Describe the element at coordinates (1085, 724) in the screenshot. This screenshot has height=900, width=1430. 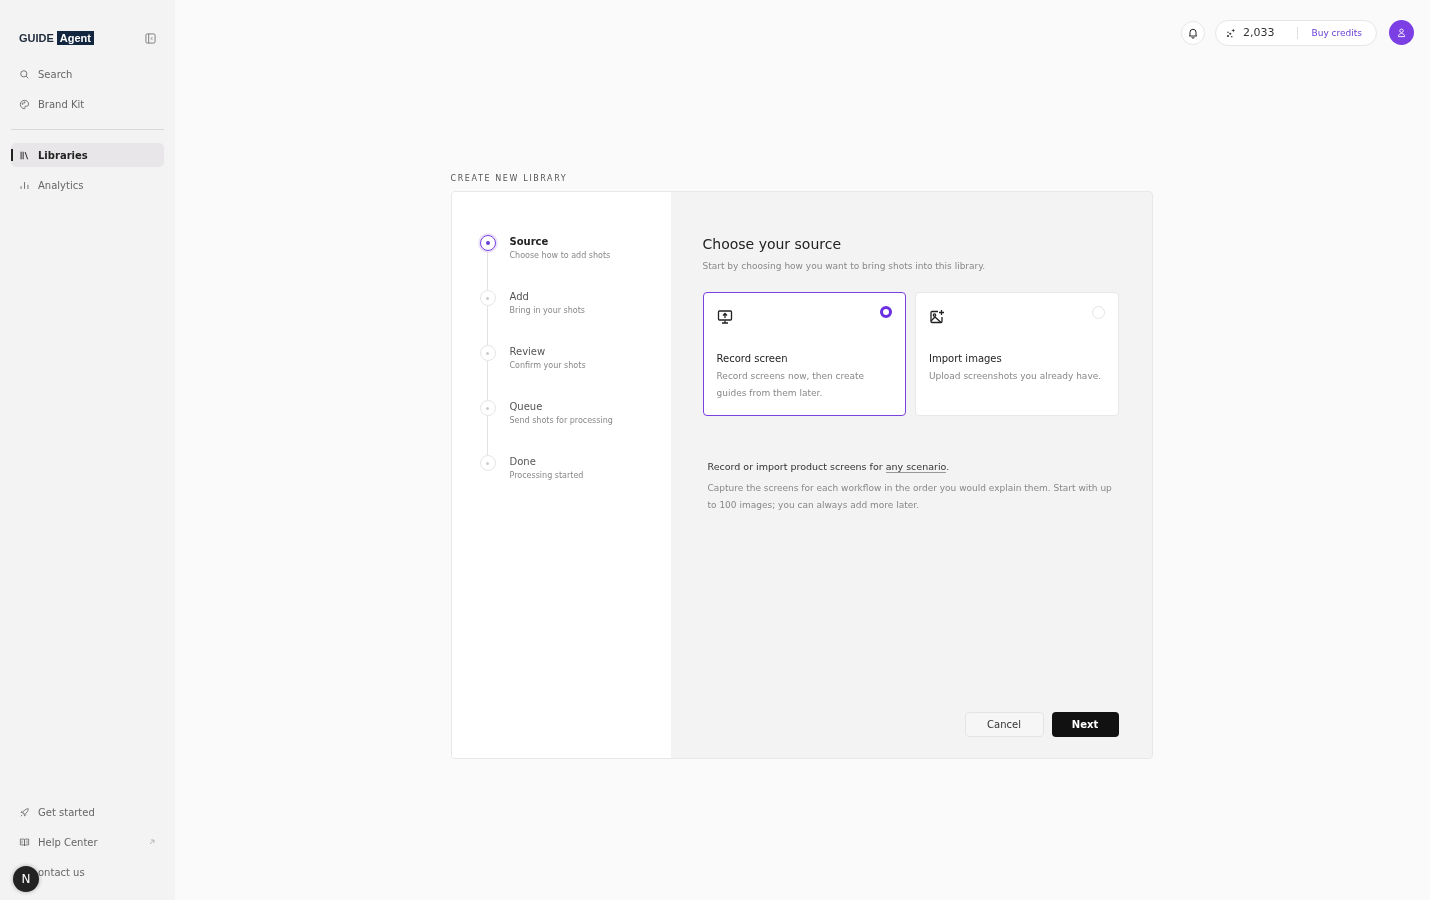
I see `next-button: Next` at that location.